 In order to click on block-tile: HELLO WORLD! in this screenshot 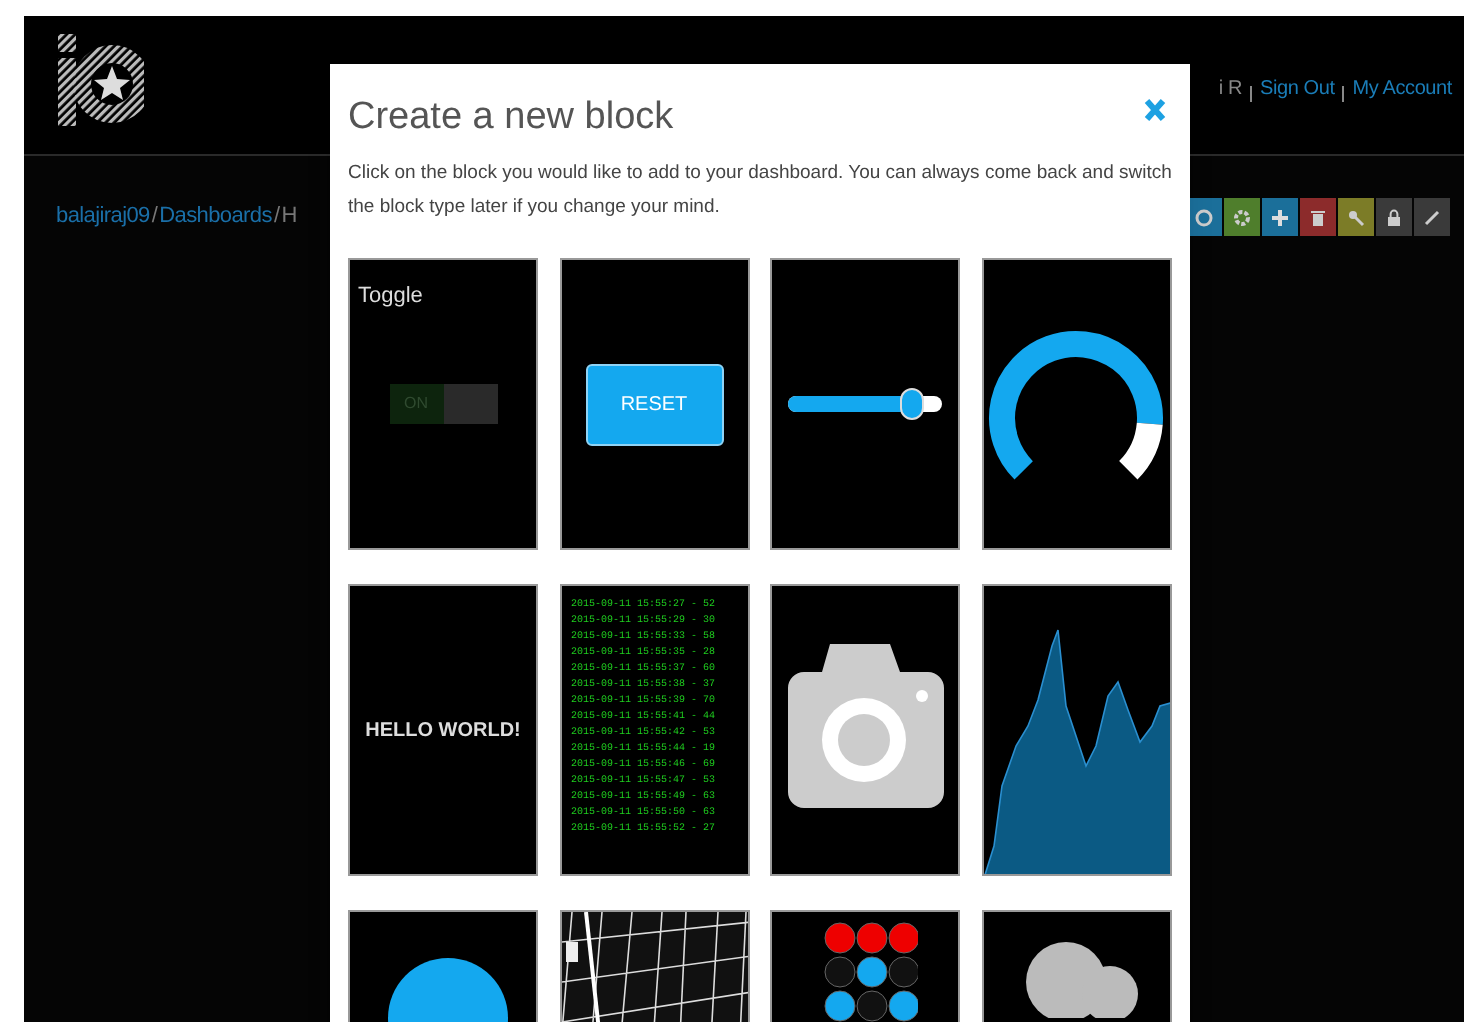, I will do `click(443, 730)`.